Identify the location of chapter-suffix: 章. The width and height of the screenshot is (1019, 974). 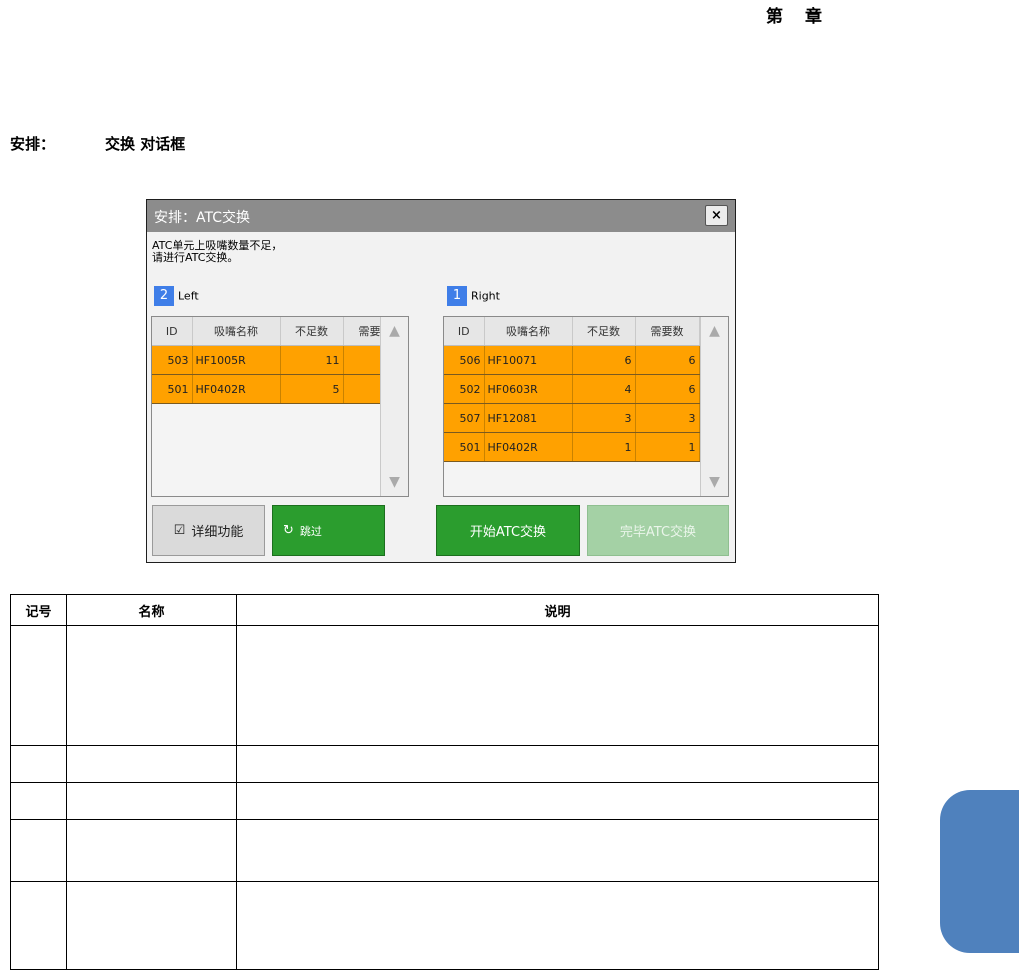
(813, 17).